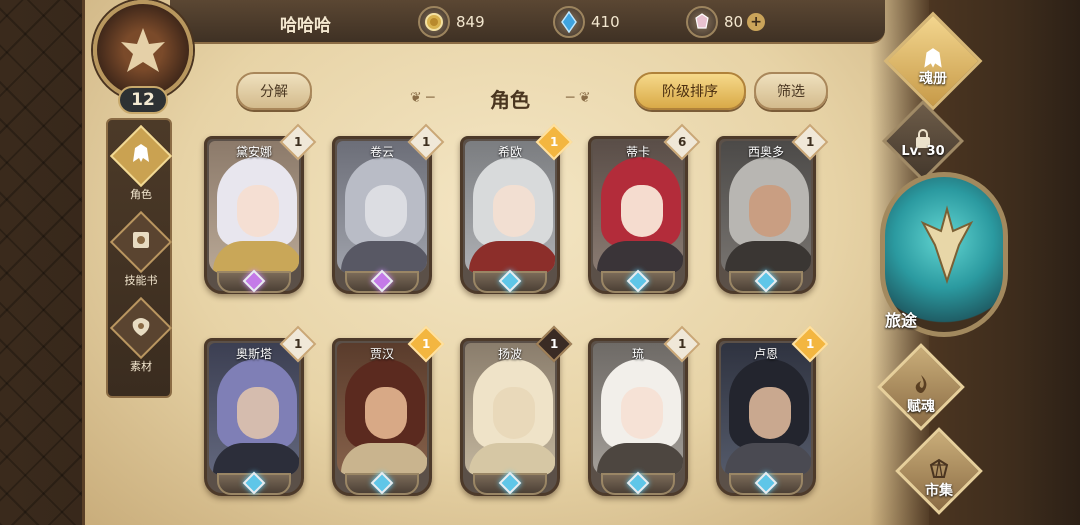  I want to click on nav-item-skill-books: 技能书, so click(141, 249).